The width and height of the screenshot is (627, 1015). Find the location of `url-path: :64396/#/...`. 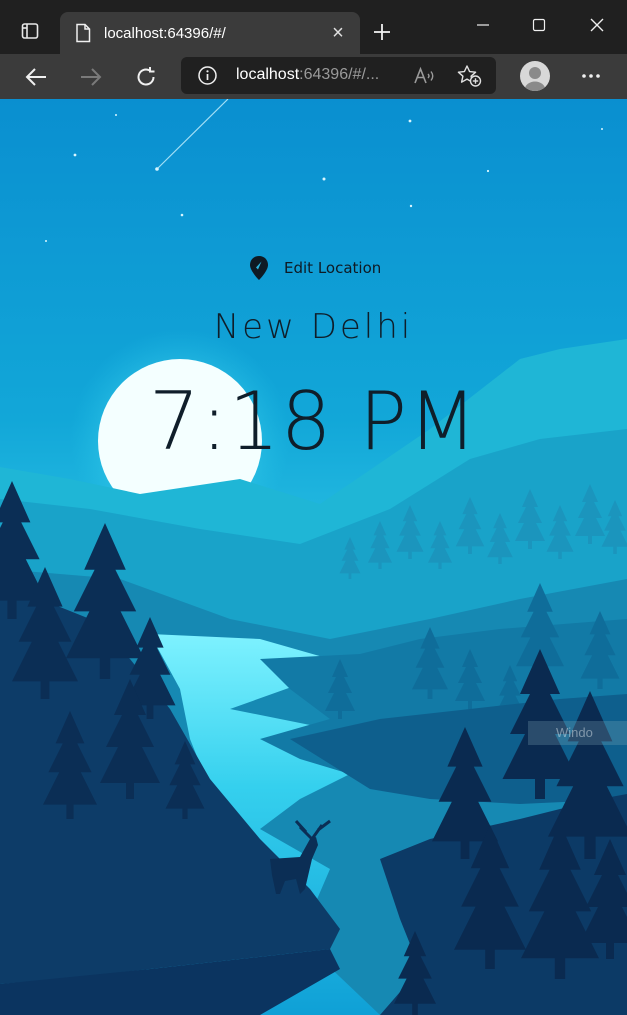

url-path: :64396/#/... is located at coordinates (339, 74).